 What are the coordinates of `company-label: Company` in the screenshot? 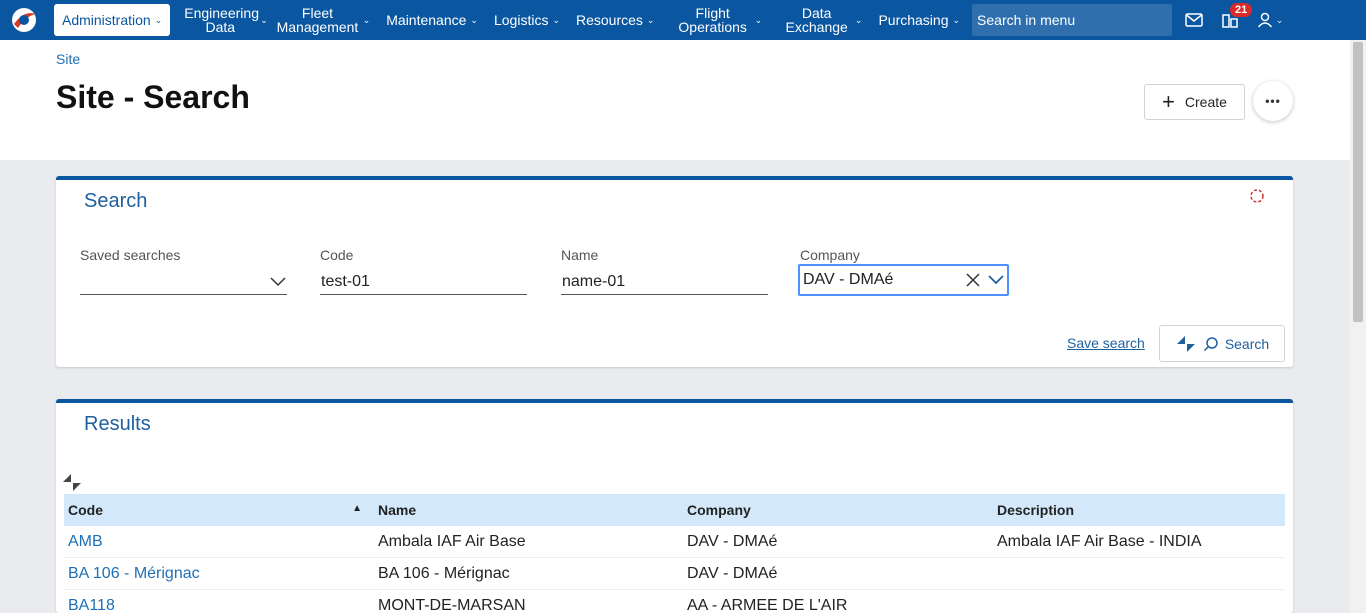 It's located at (830, 255).